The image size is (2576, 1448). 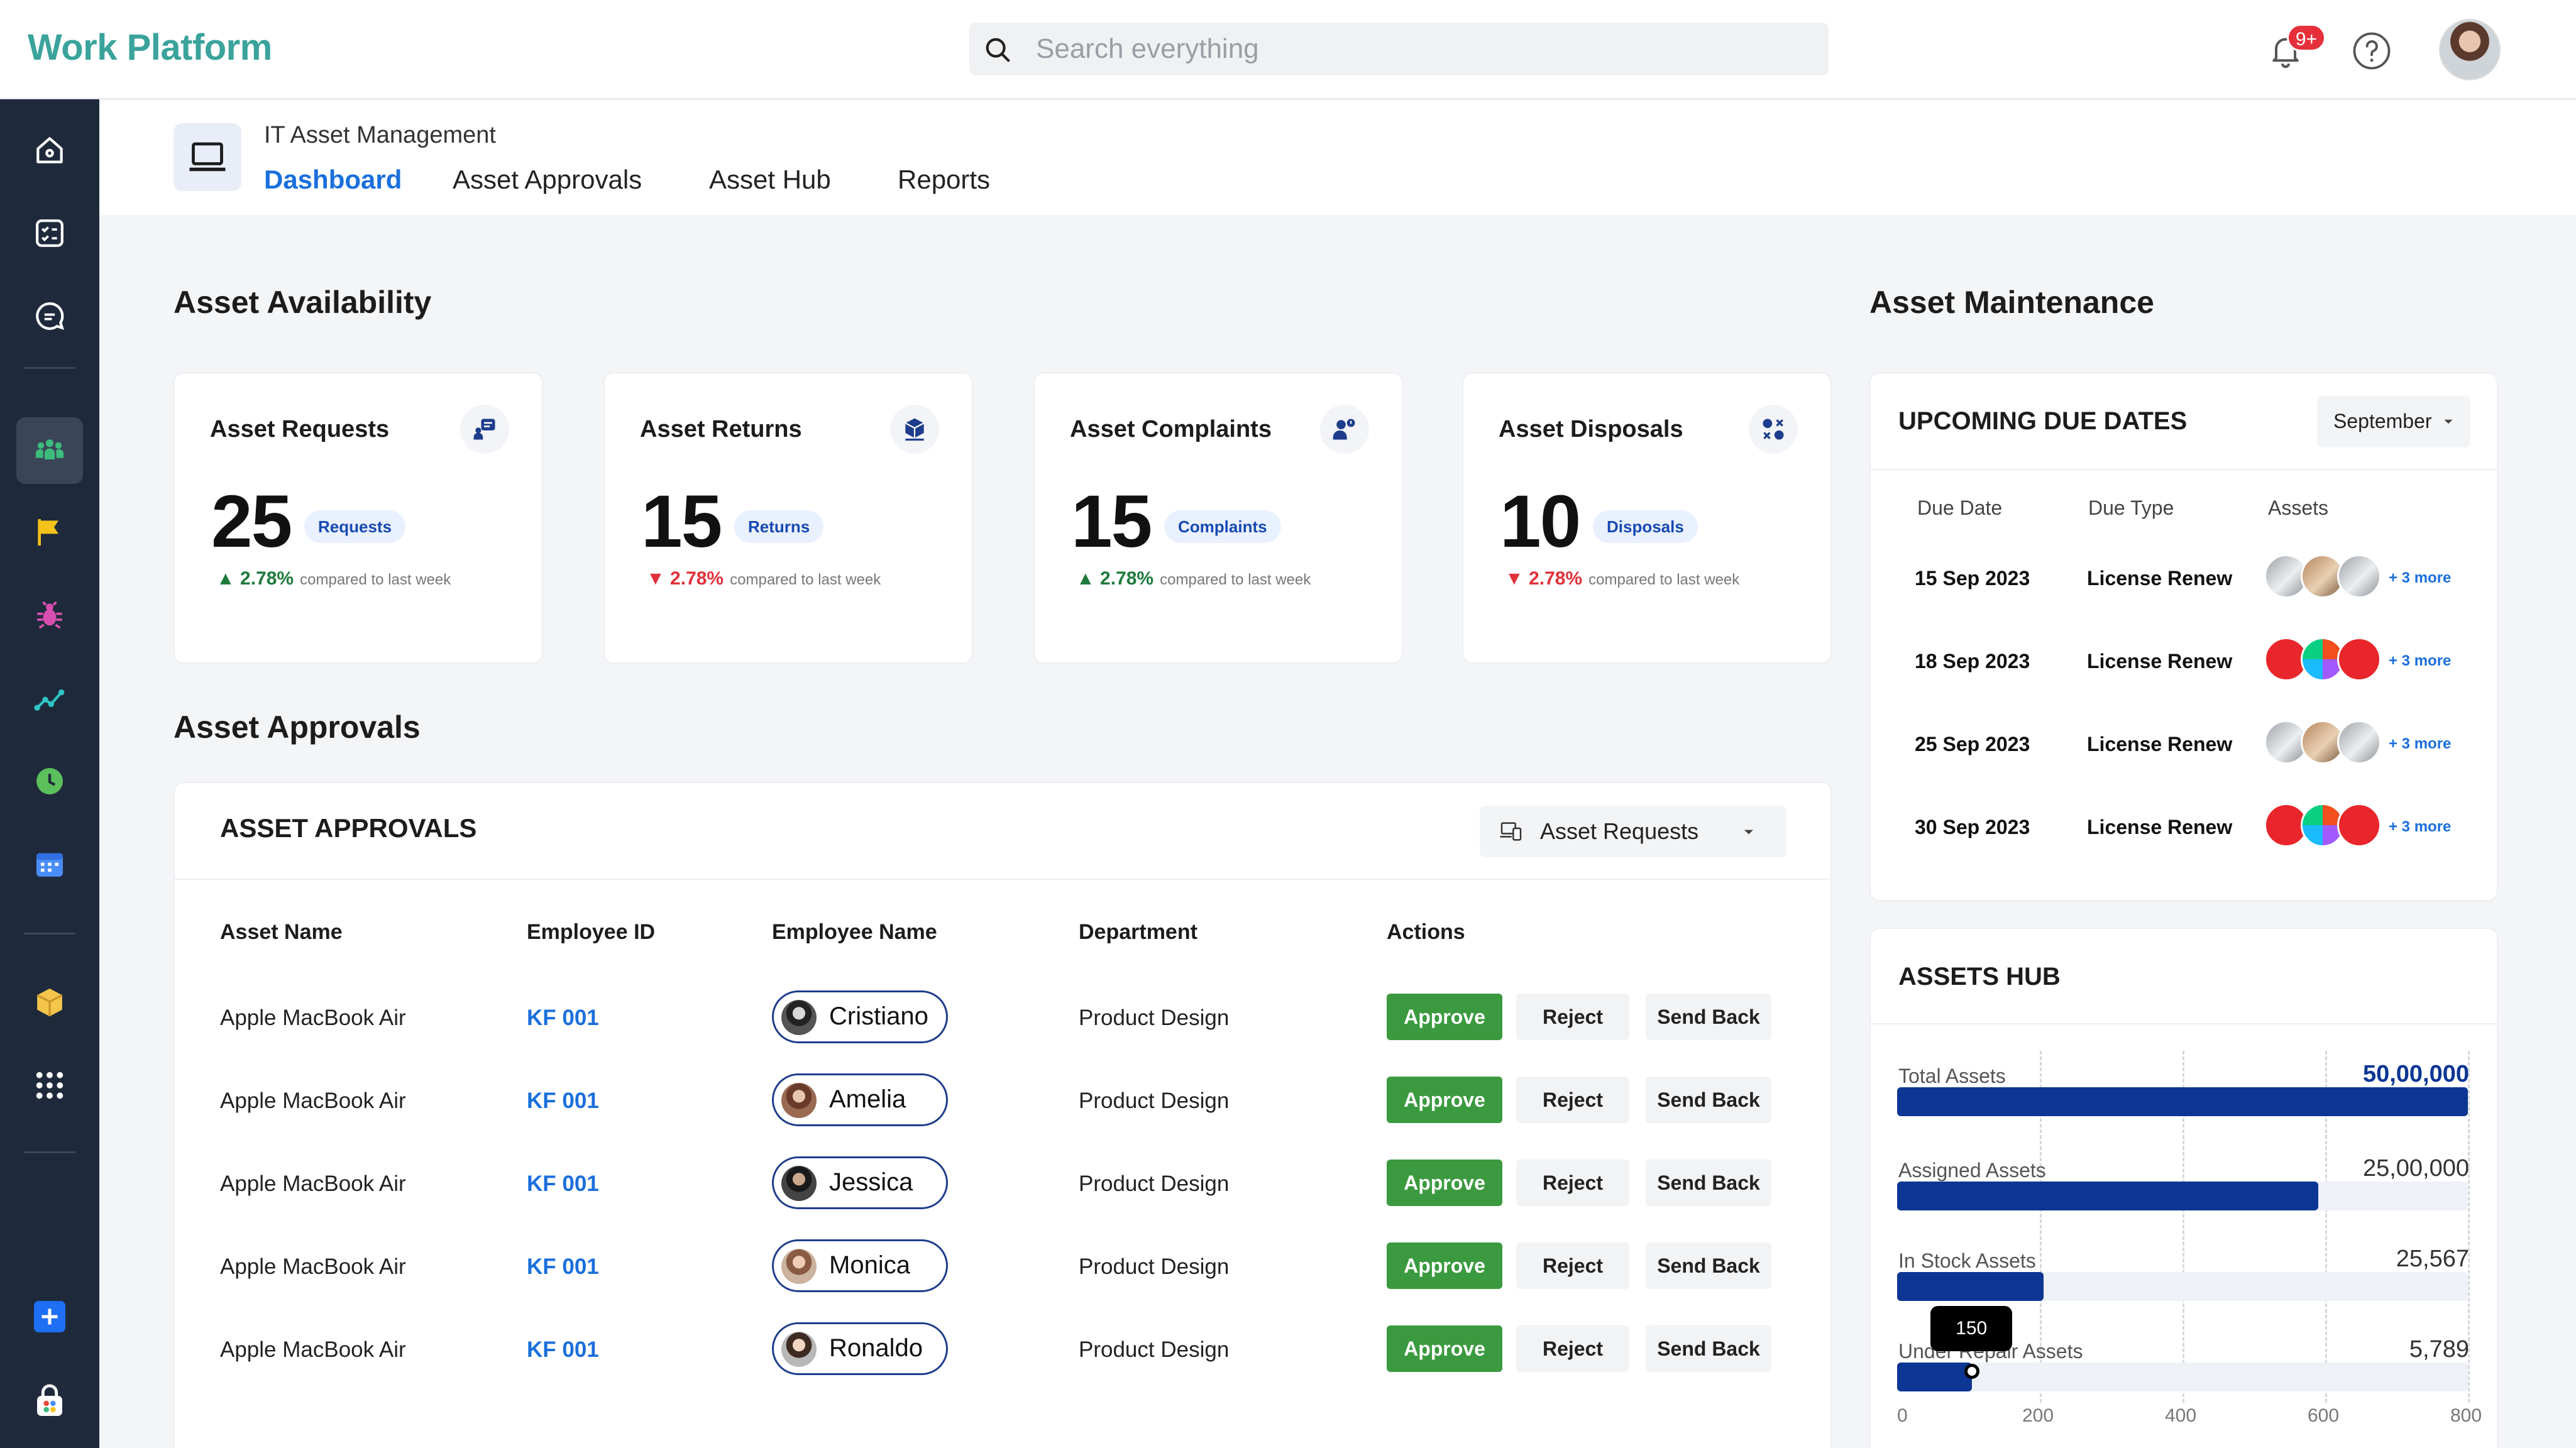 I want to click on col-due-type: Due Type, so click(x=2131, y=507).